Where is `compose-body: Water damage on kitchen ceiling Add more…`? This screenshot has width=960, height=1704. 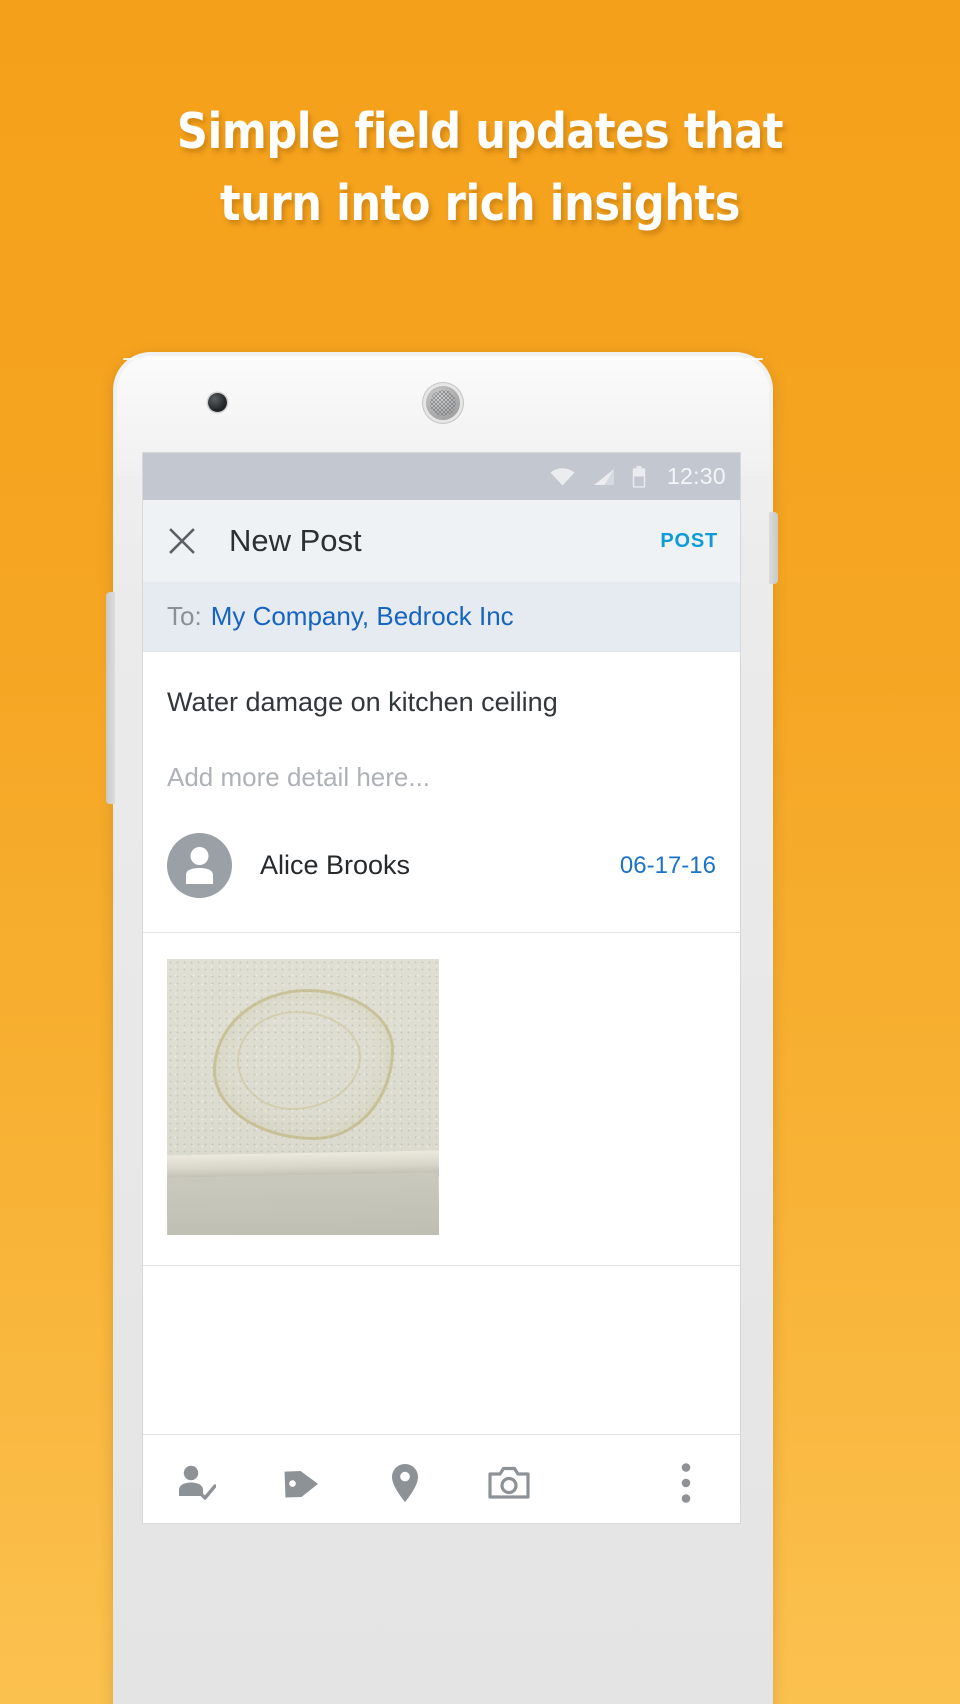
compose-body: Water damage on kitchen ceiling Add more… is located at coordinates (441, 792).